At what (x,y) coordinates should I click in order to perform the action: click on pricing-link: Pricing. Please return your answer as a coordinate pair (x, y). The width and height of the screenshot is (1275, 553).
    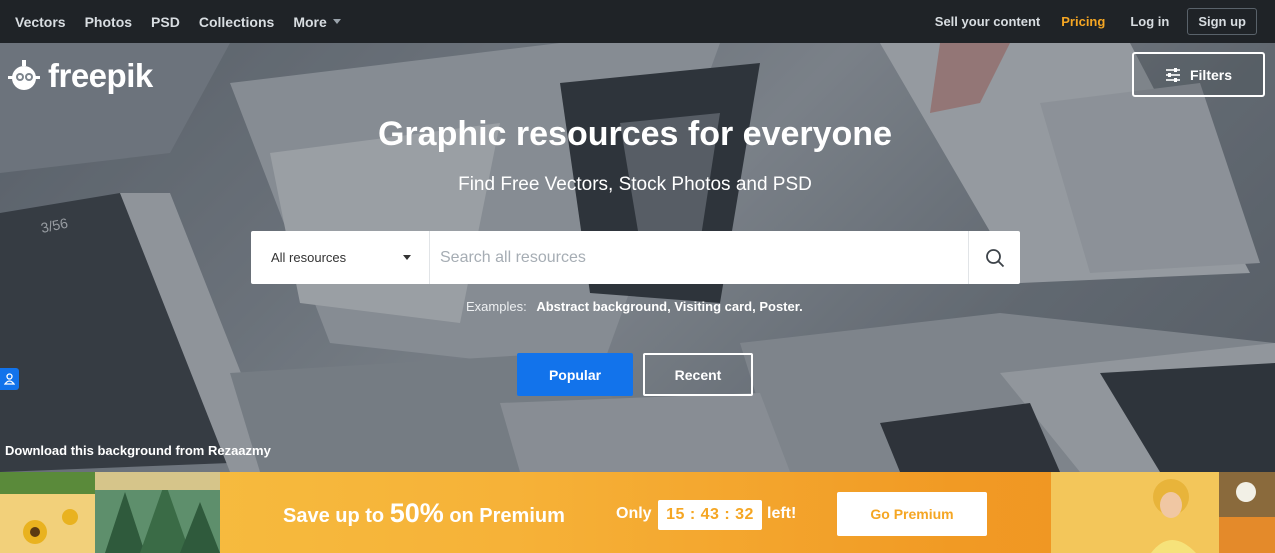
    Looking at the image, I should click on (1083, 21).